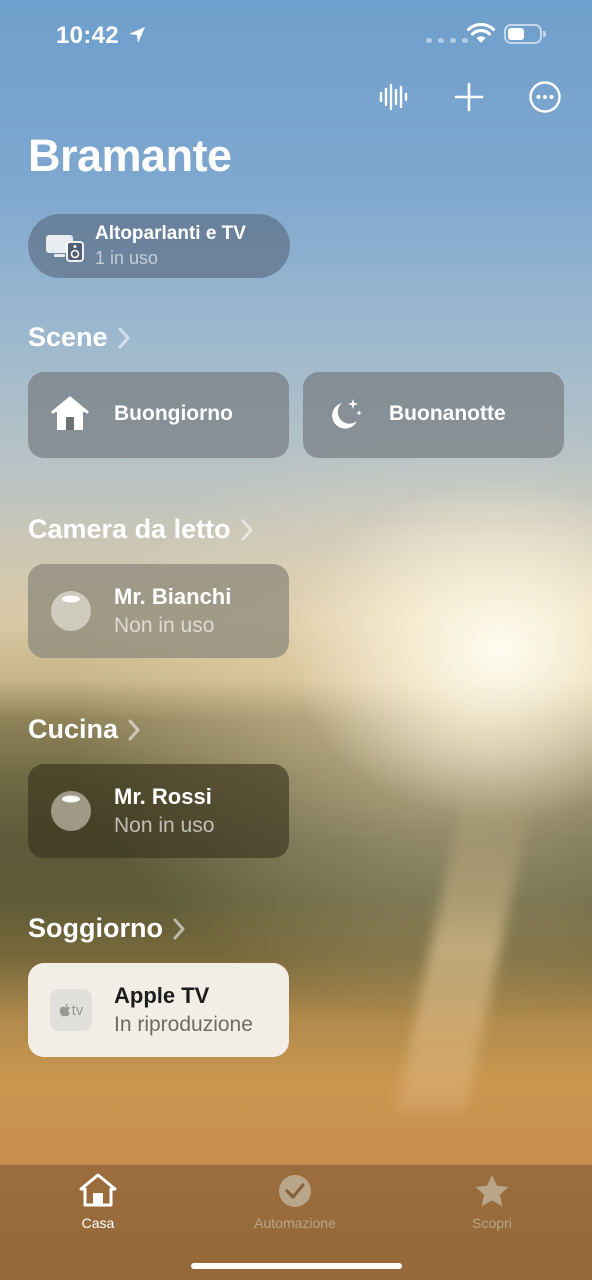  Describe the element at coordinates (87, 35) in the screenshot. I see `status-time: 10:42` at that location.